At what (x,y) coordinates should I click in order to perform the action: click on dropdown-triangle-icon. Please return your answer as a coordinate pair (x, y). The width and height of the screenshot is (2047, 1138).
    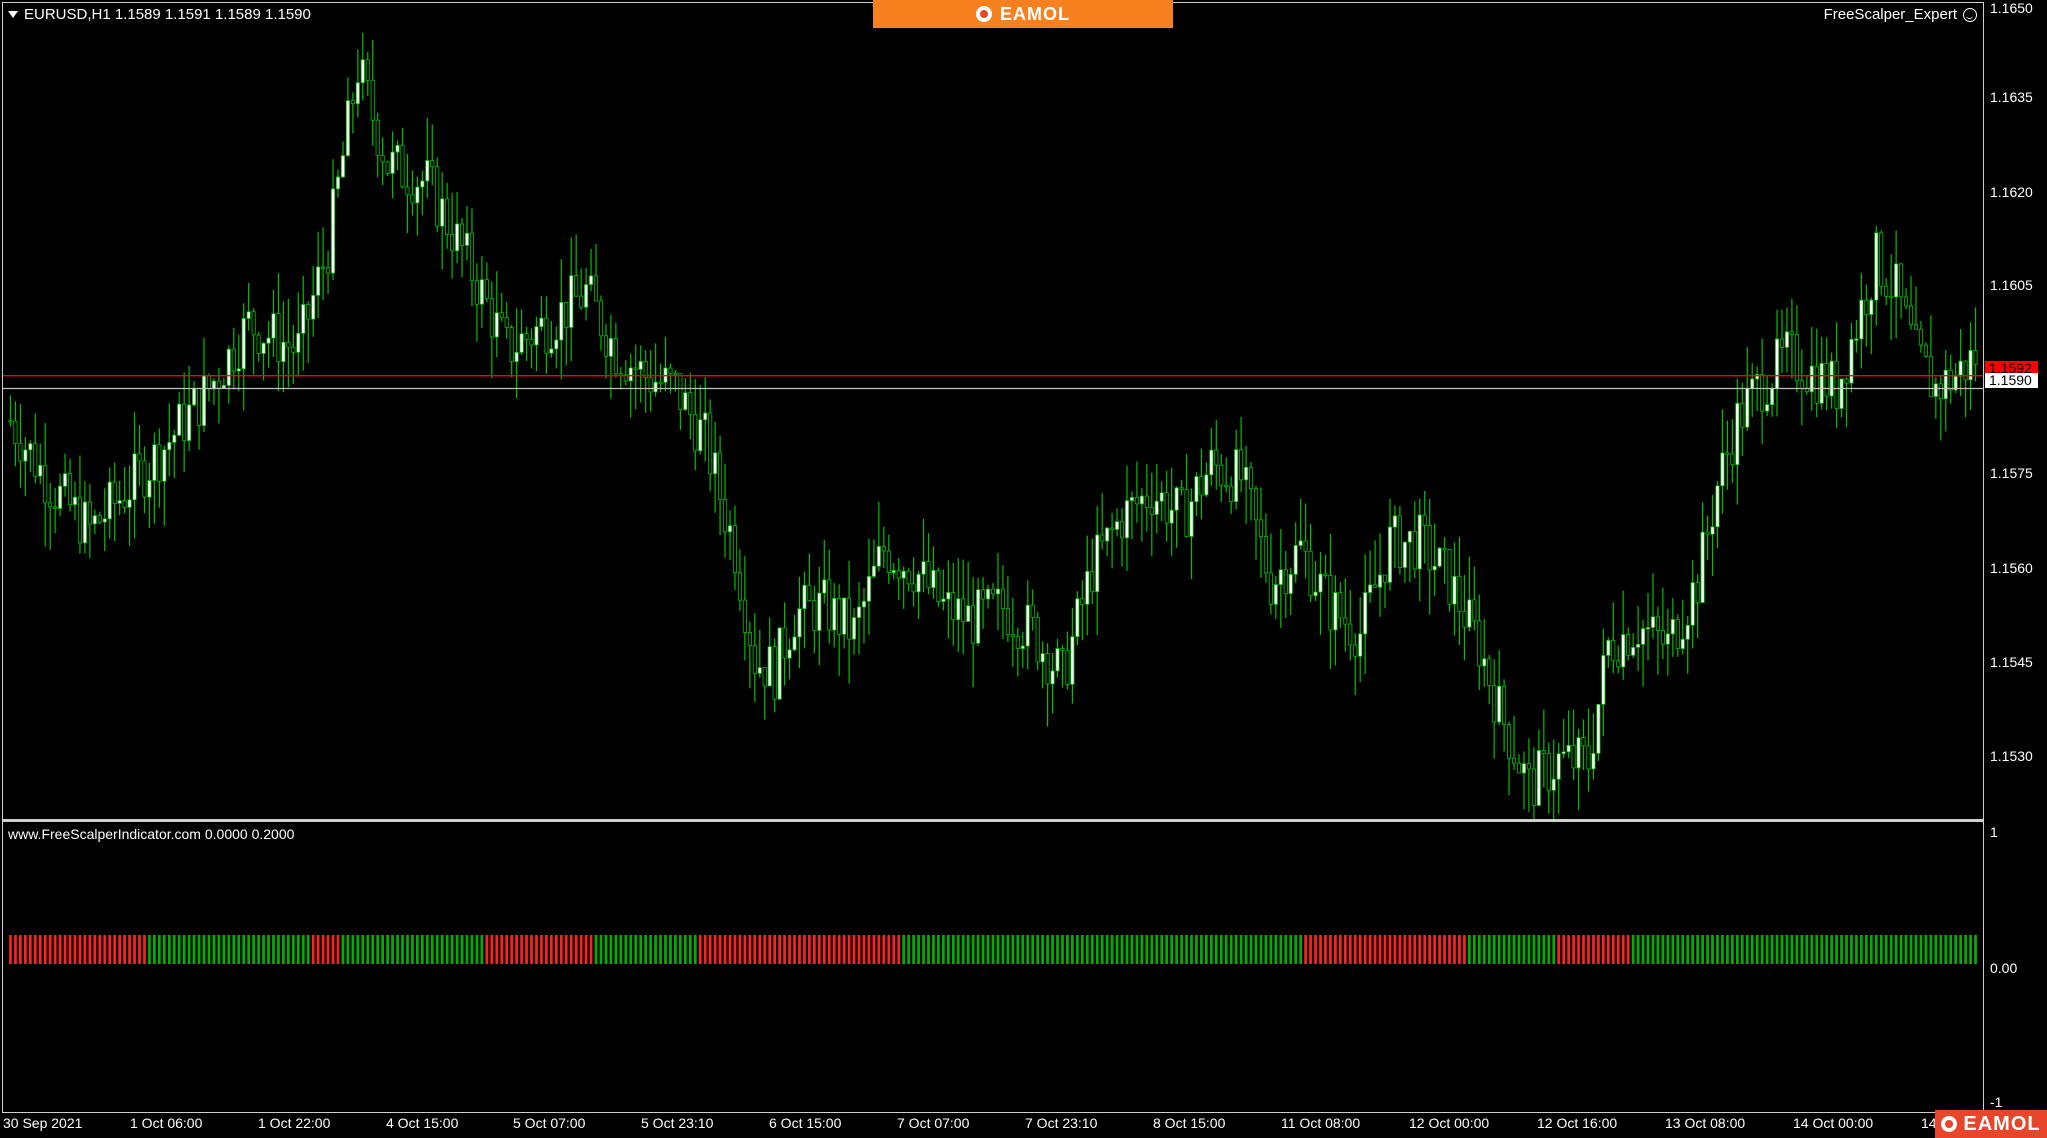
    Looking at the image, I should click on (13, 14).